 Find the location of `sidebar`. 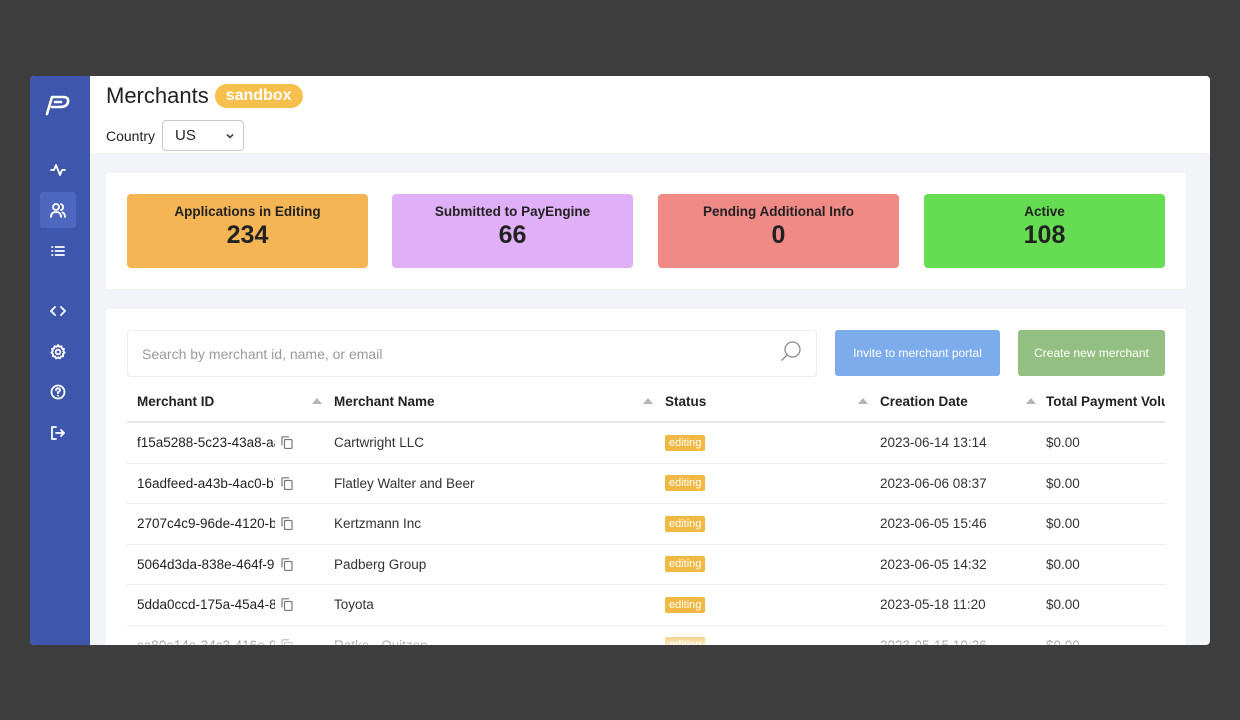

sidebar is located at coordinates (60, 360).